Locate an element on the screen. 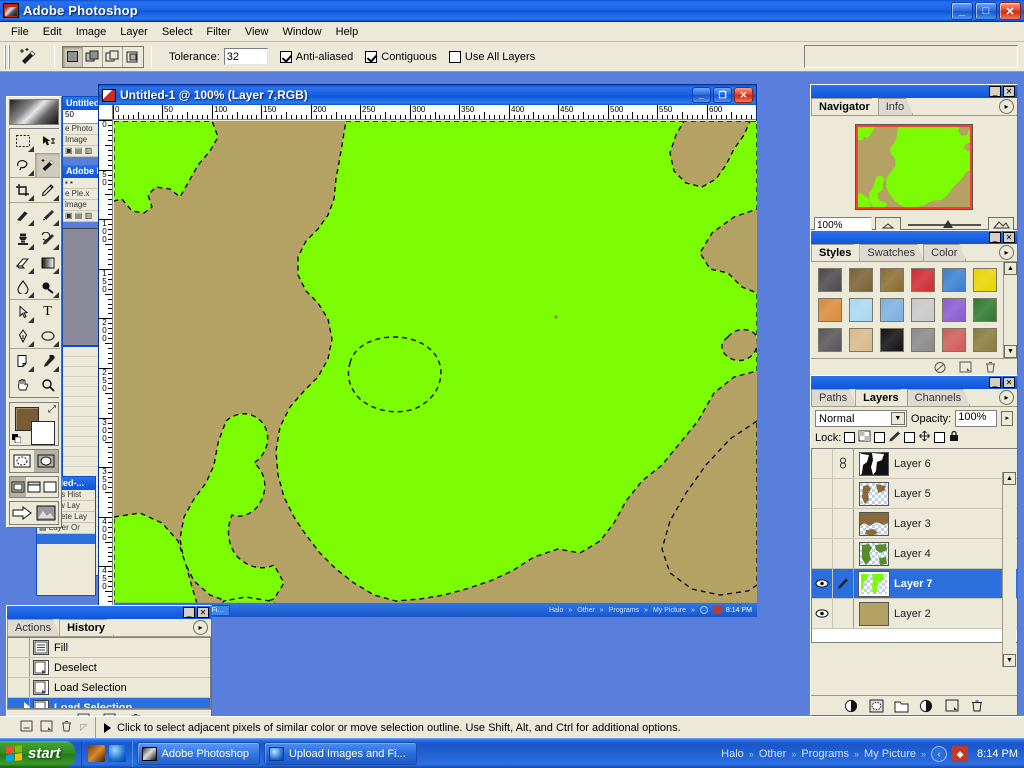 The image size is (1024, 768). layer-row: Layer 4 is located at coordinates (914, 554).